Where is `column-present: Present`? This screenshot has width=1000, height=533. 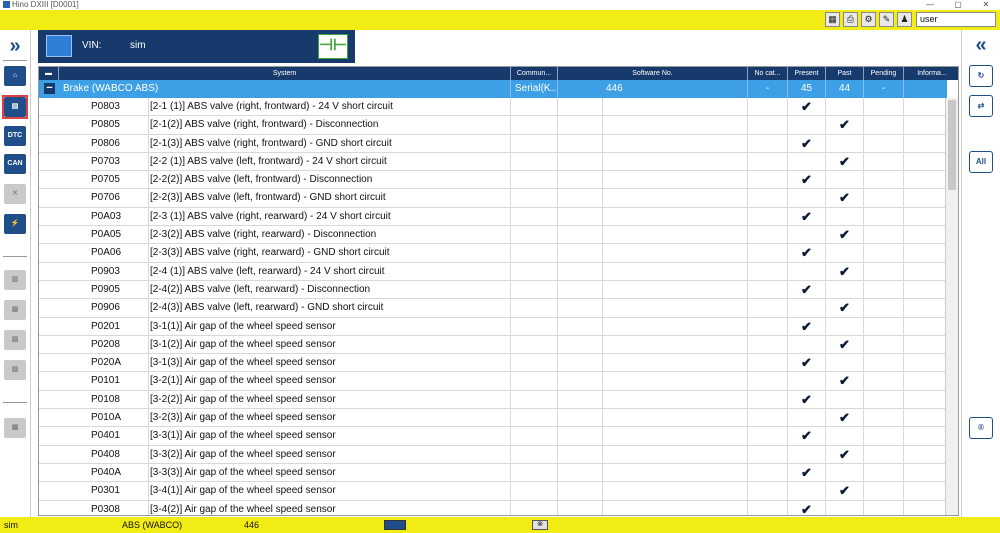 column-present: Present is located at coordinates (807, 73).